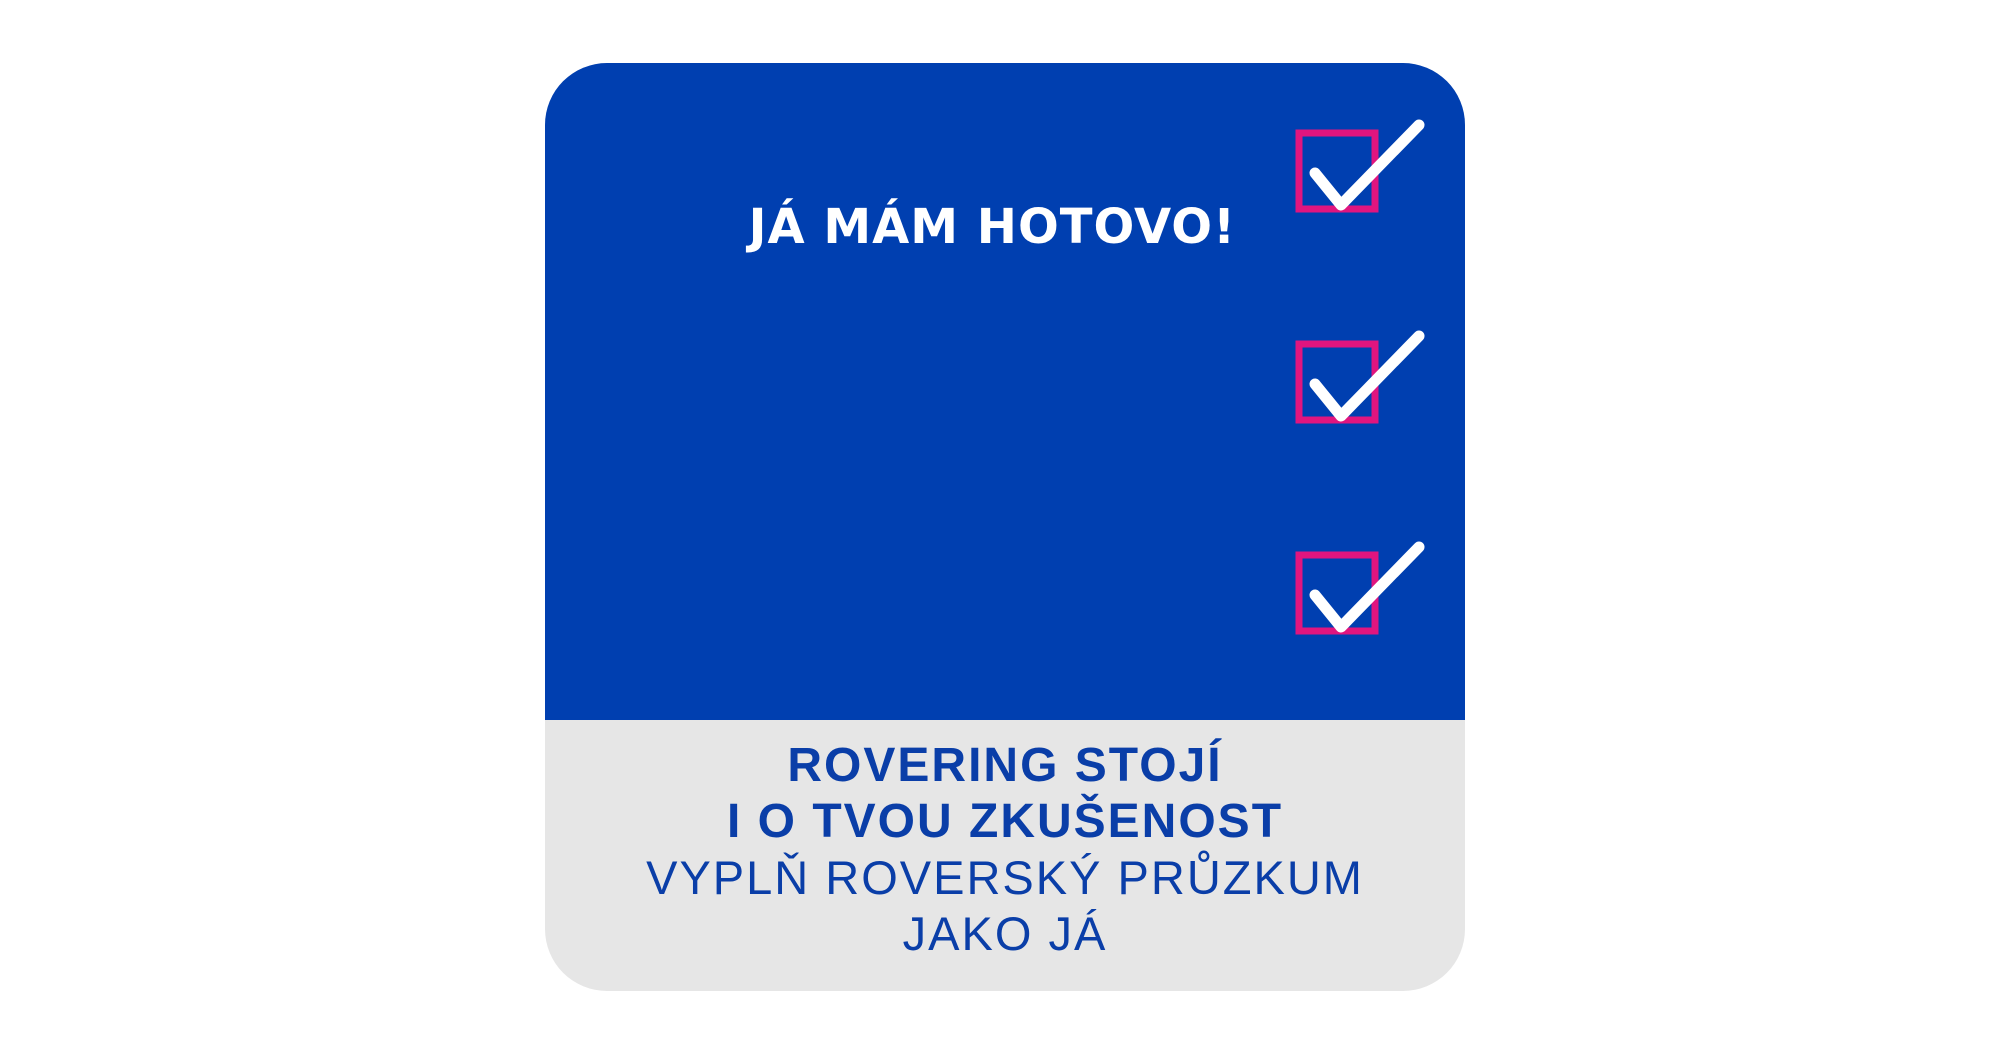 This screenshot has height=1048, width=2000. I want to click on call-to-action-line-1: VYPLŇ ROVERSKÝ PRŮZKUM, so click(1005, 877).